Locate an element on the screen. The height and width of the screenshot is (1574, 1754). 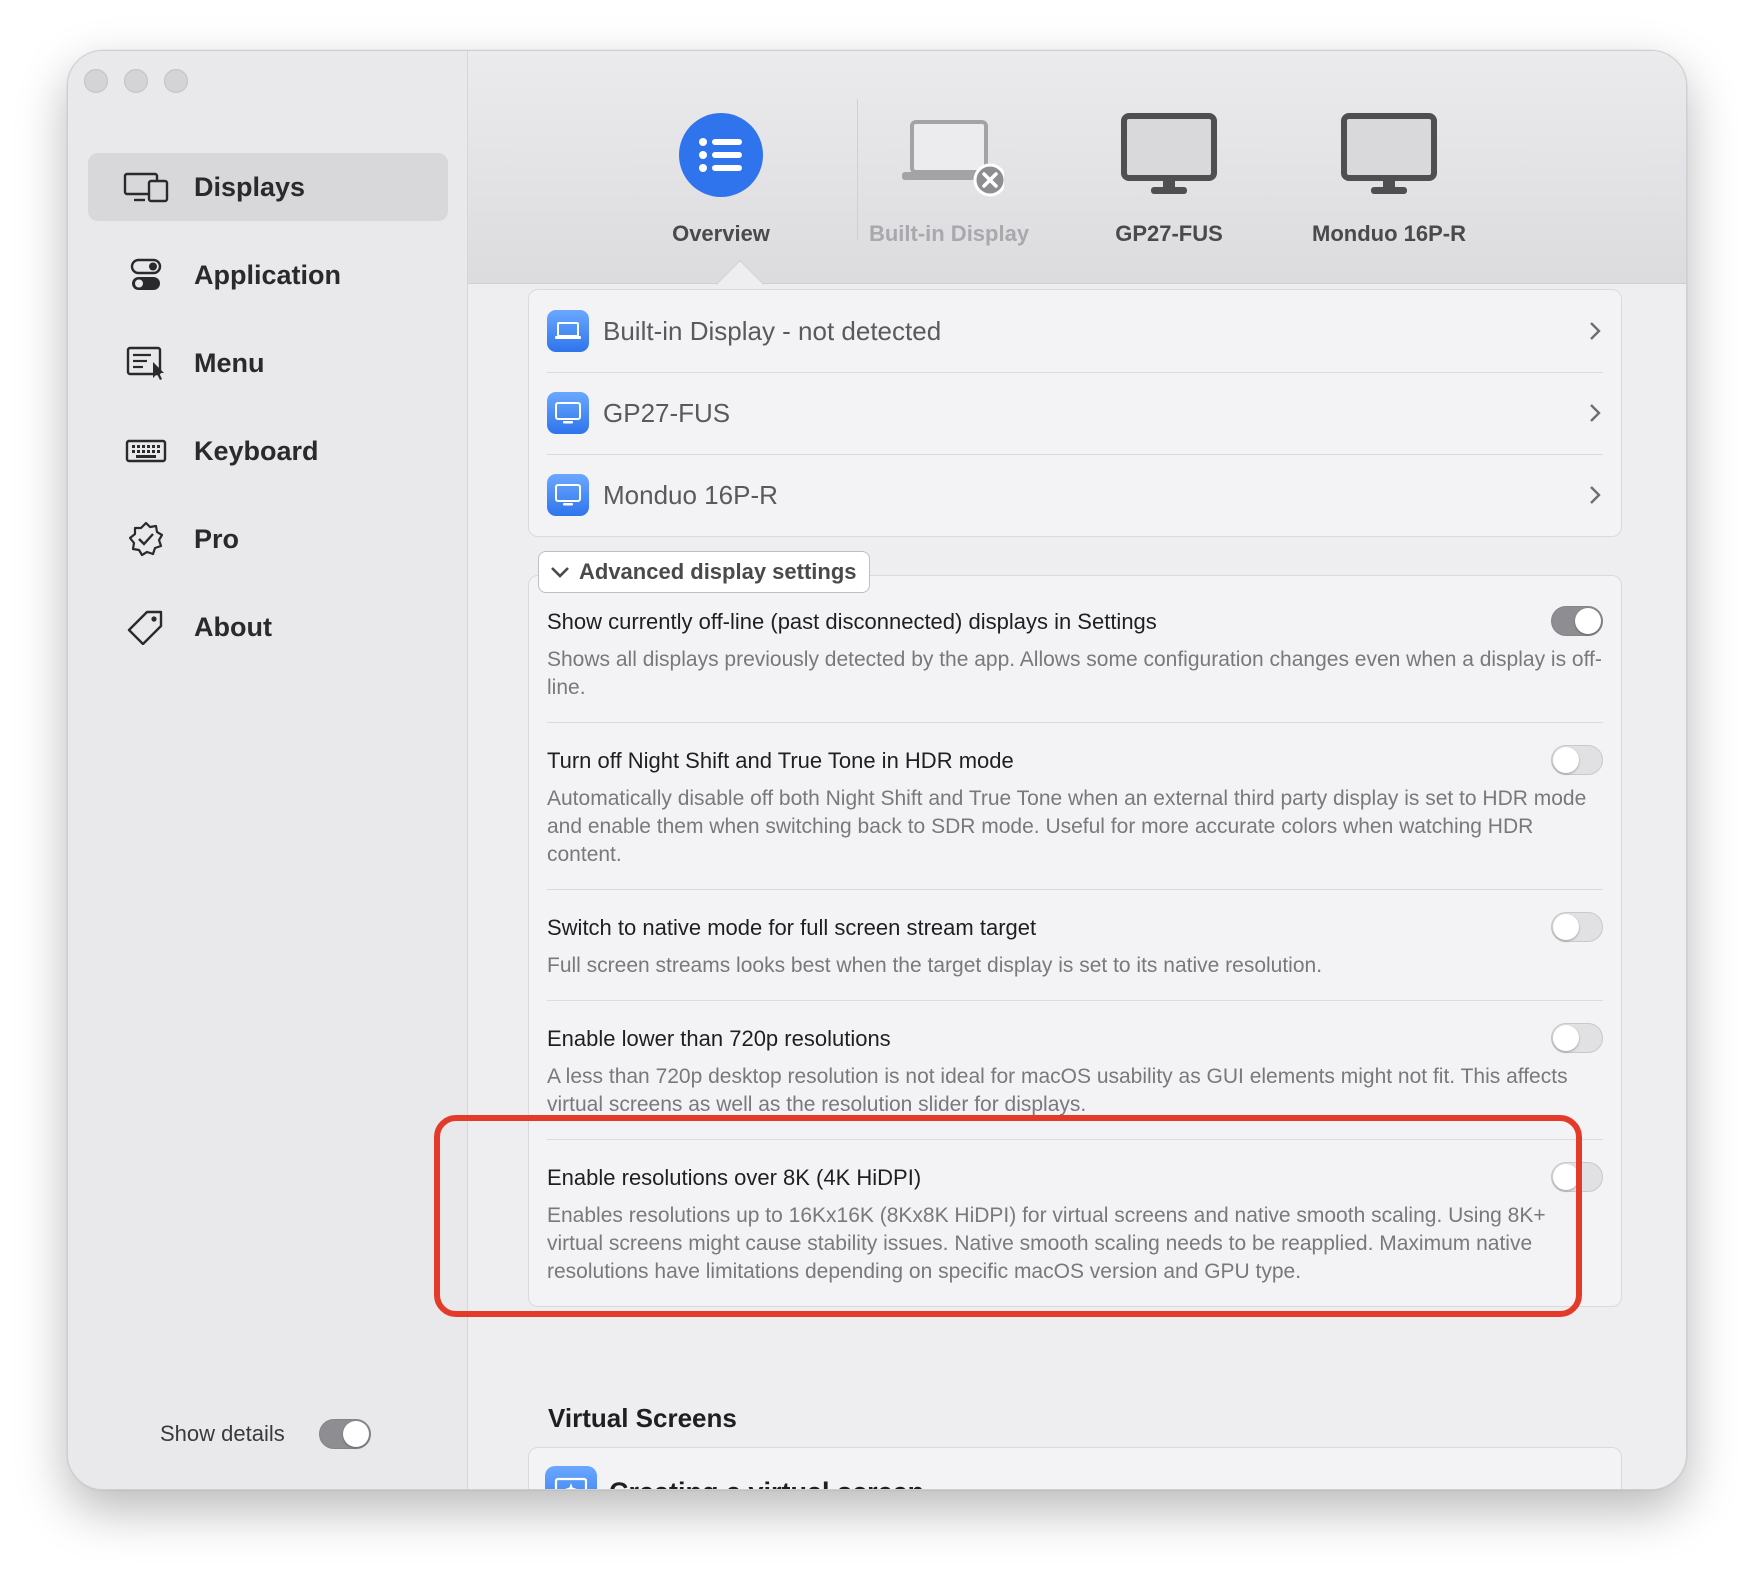
tab-label: Monduo 16P-R is located at coordinates (1389, 233).